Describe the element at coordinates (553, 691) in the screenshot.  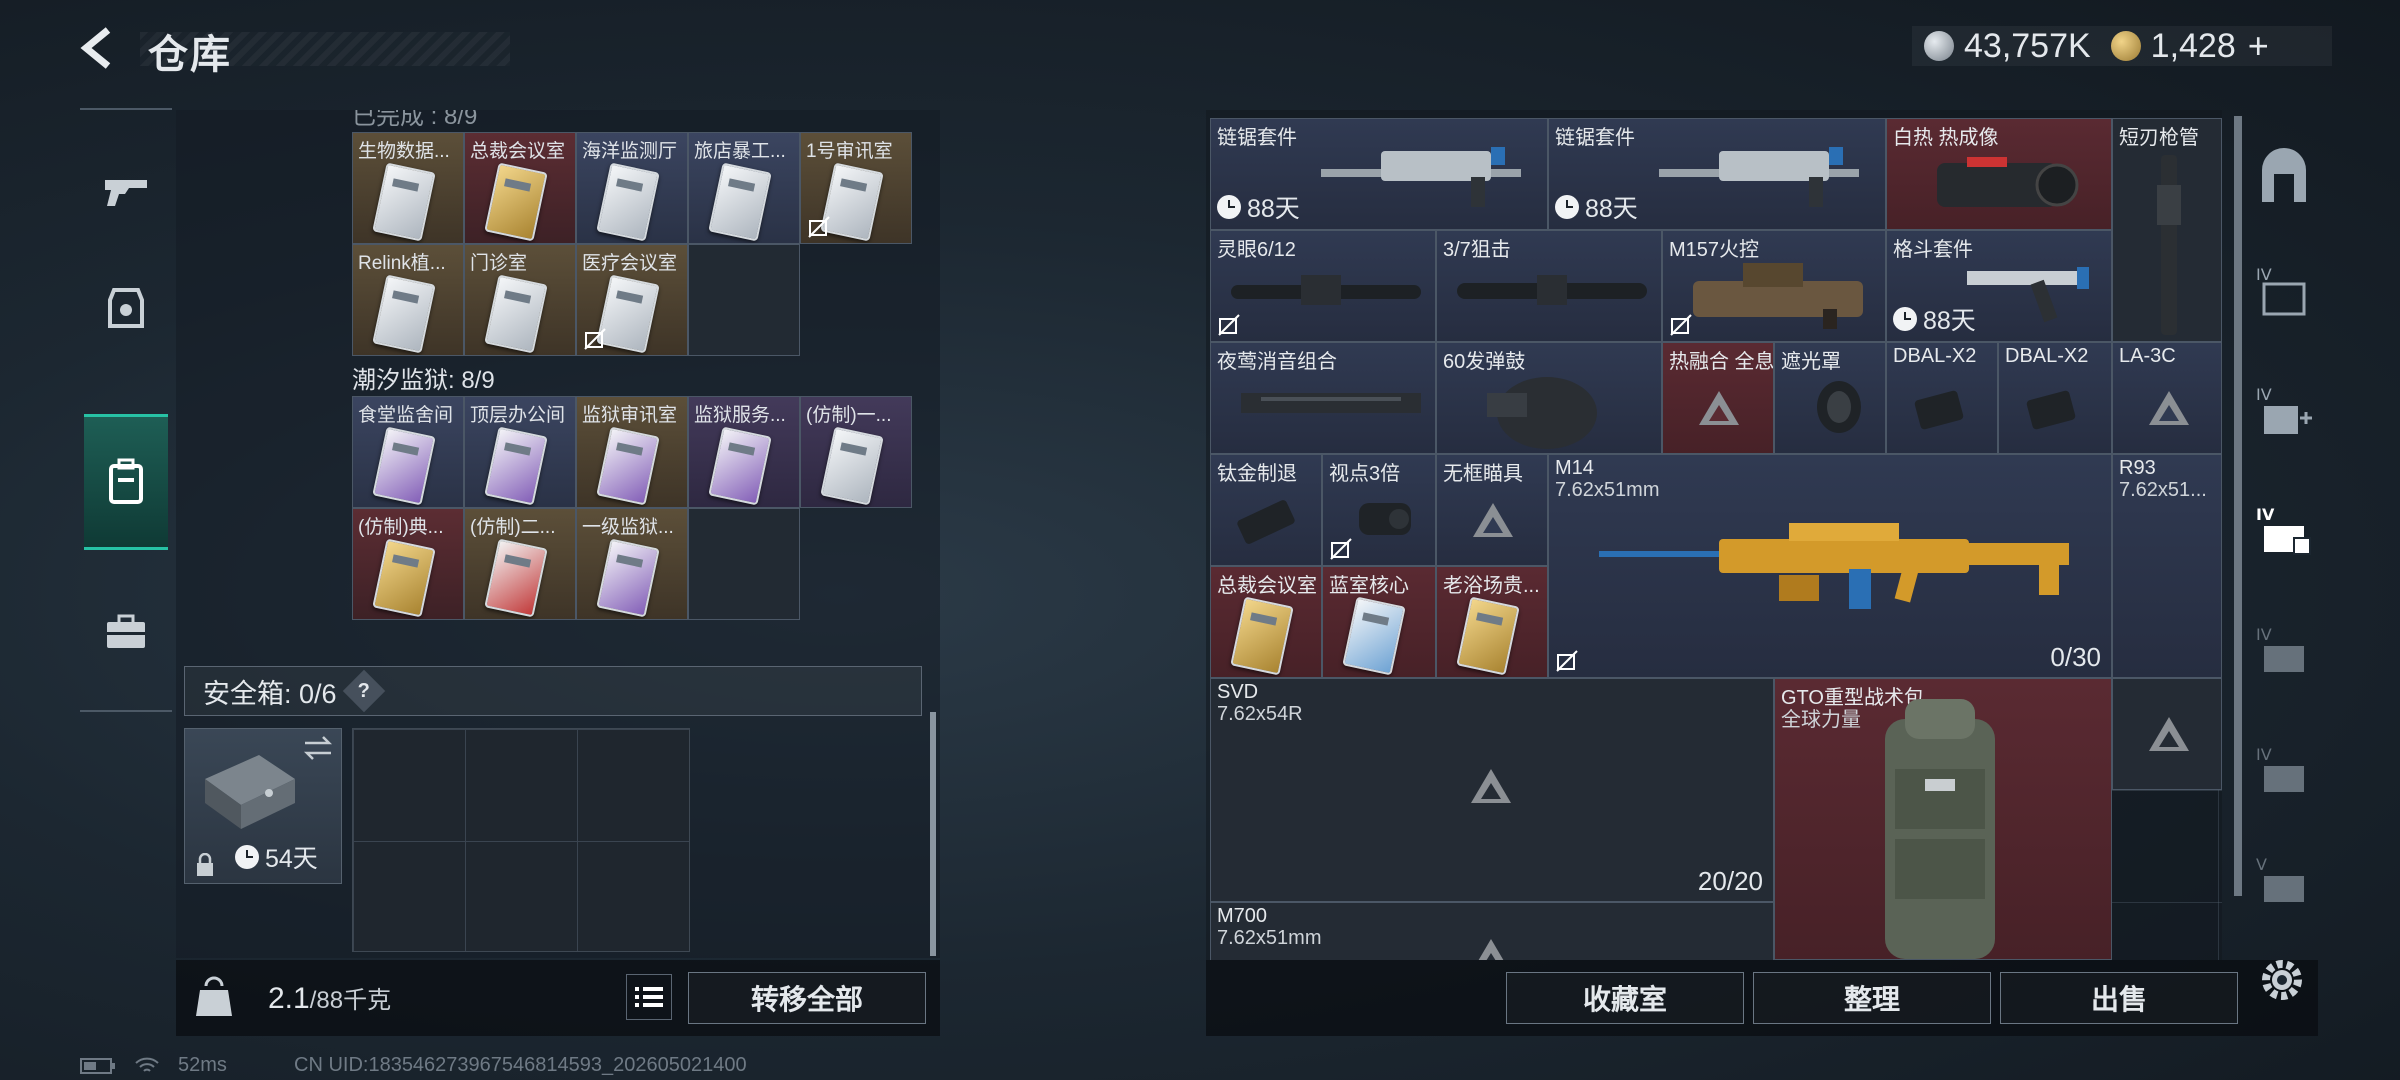
I see `safebox-header: 安全箱: 0/6 ?` at that location.